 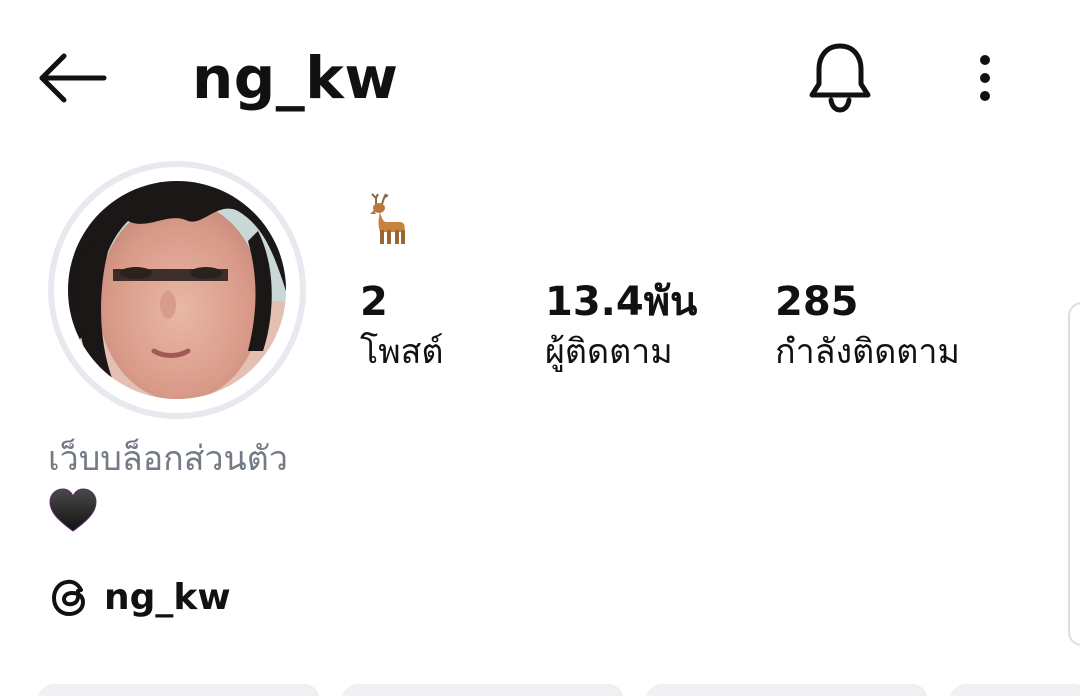 I want to click on side-drawer-handle, so click(x=1074, y=474).